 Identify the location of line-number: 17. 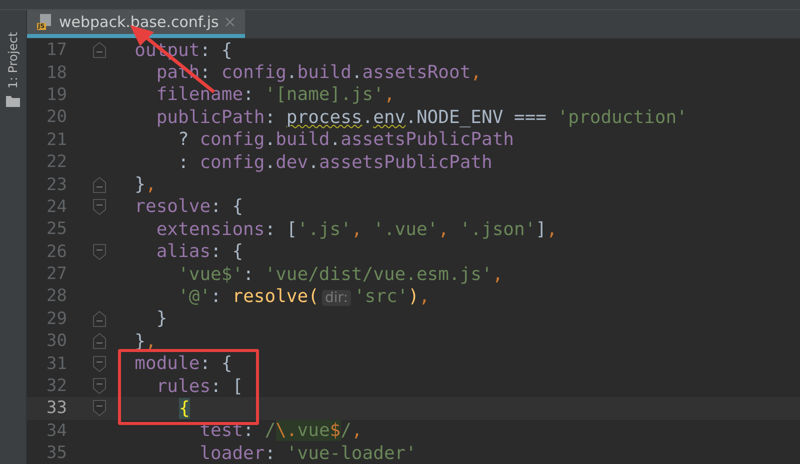
(56, 50).